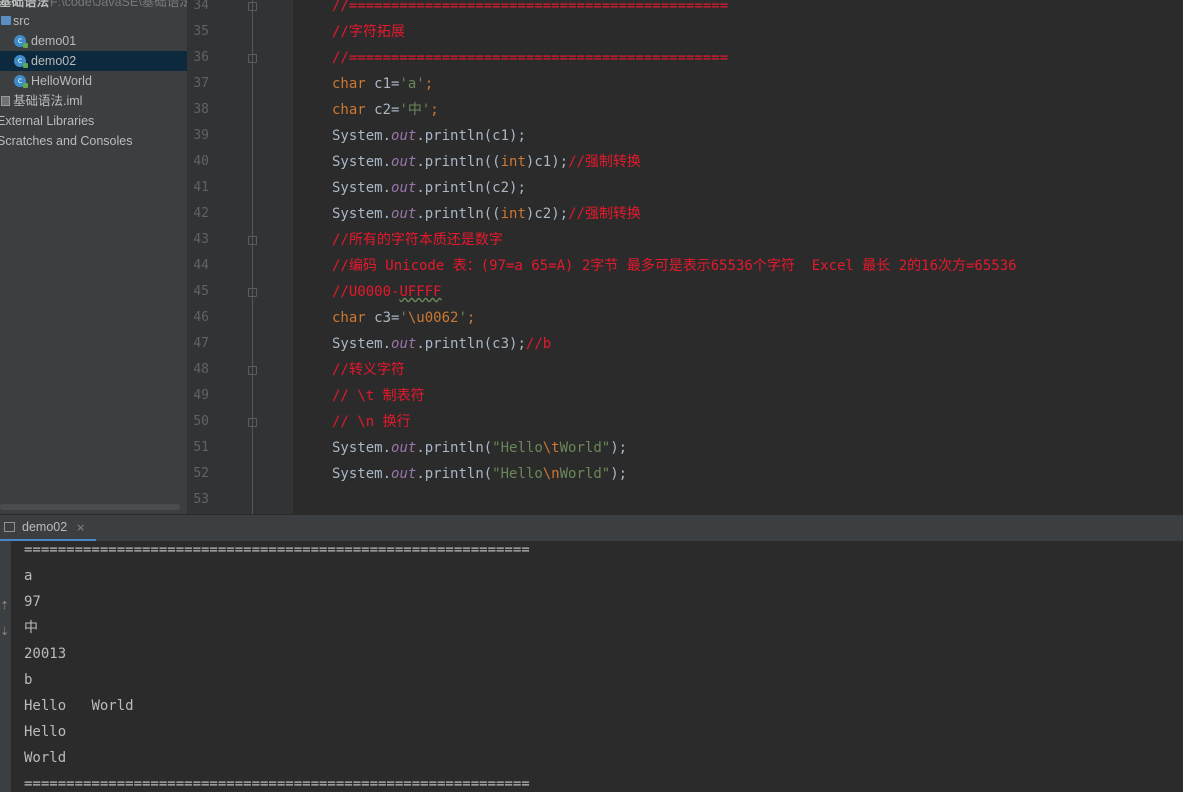 This screenshot has height=792, width=1183. Describe the element at coordinates (61, 81) in the screenshot. I see `tree-item-label: HelloWorld` at that location.